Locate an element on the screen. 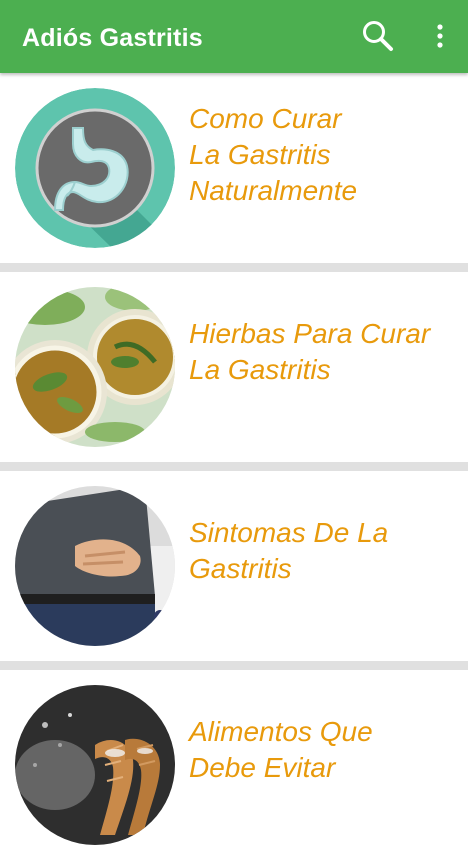  item-title: Sintomas De La Gastritis is located at coordinates (289, 550).